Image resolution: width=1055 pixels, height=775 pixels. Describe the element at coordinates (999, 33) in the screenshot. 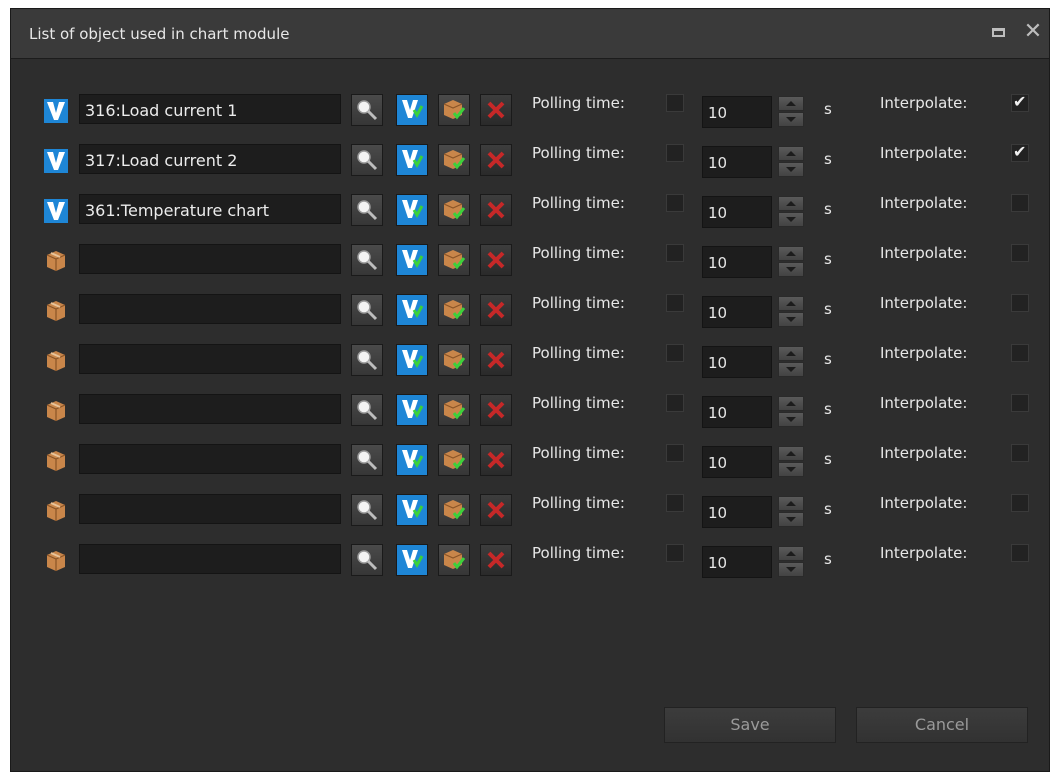

I see `maximize-icon` at that location.